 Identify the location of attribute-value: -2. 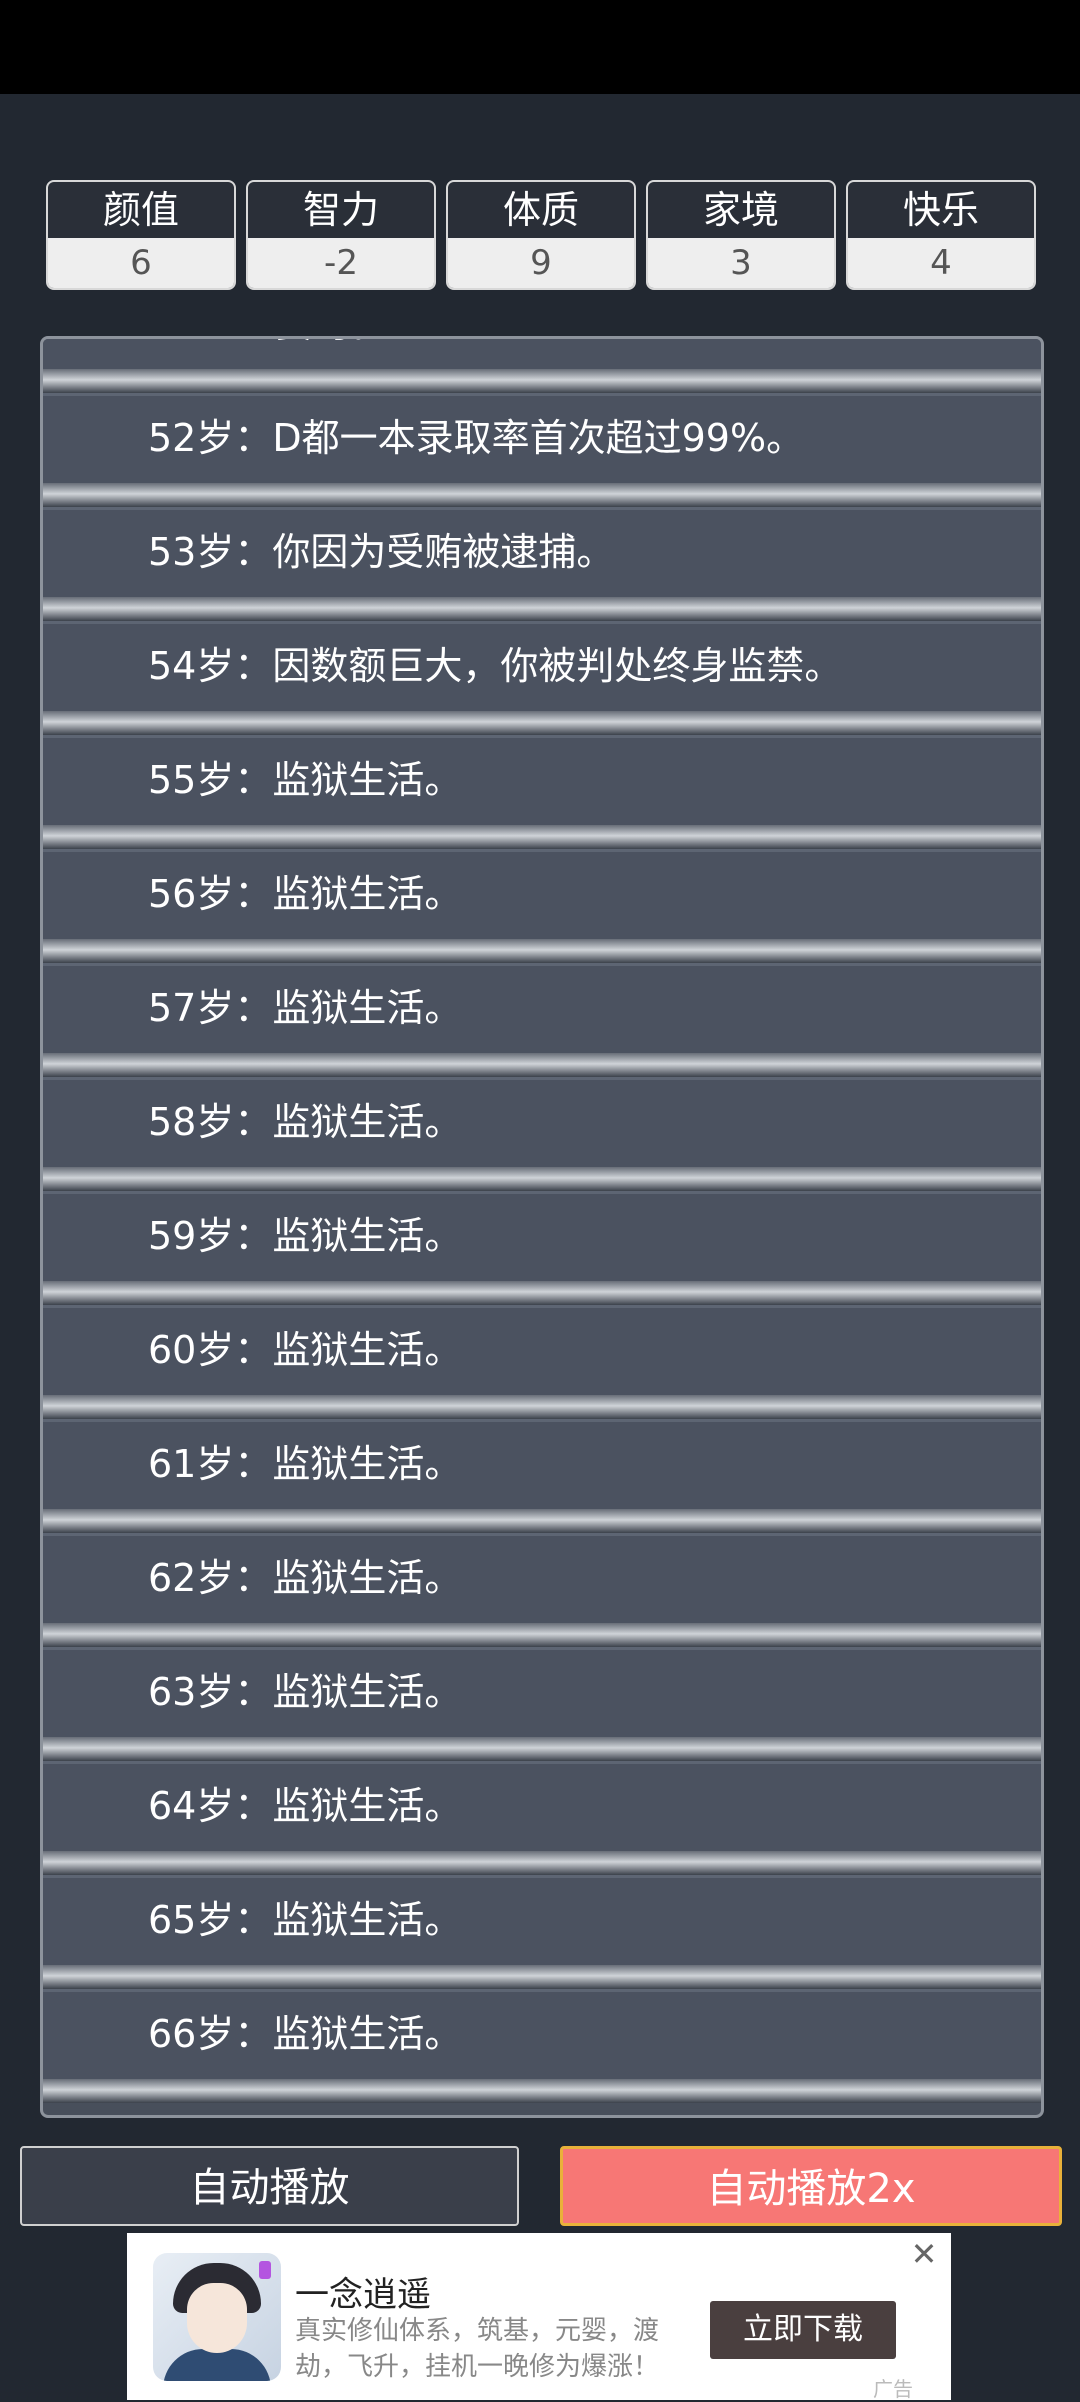
(341, 263).